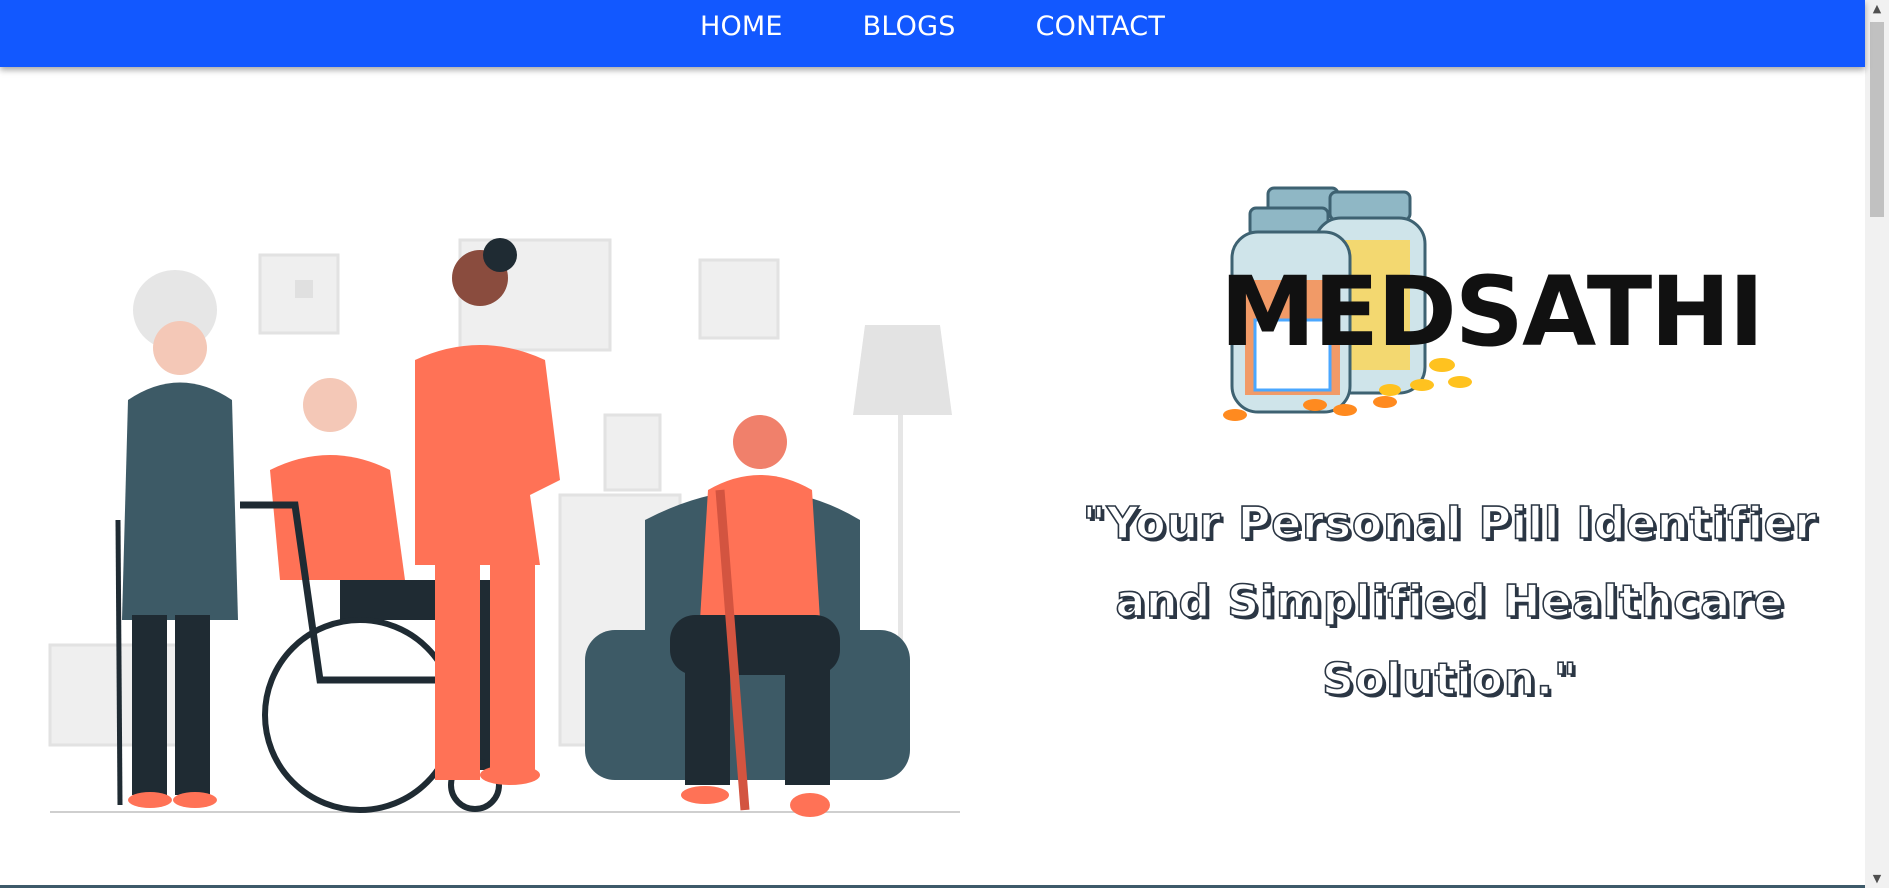  I want to click on top-navbar: HOME BLOGS CONTACT, so click(932, 33).